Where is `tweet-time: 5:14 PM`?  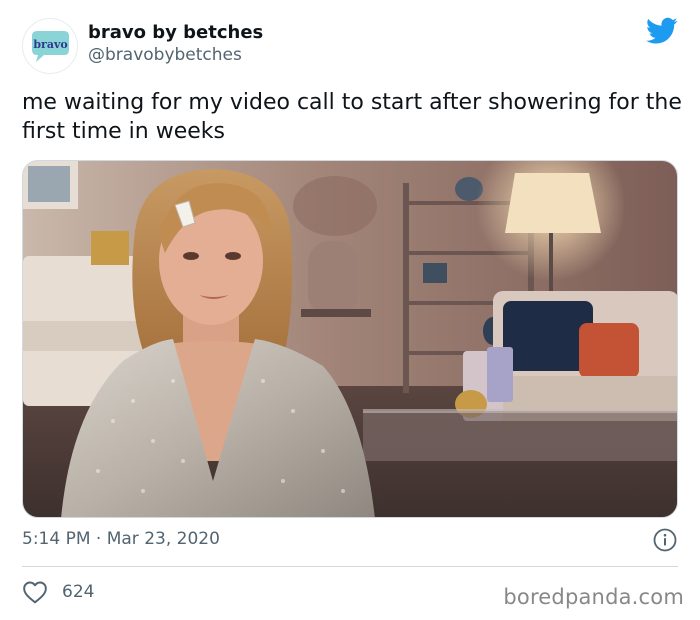 tweet-time: 5:14 PM is located at coordinates (56, 539).